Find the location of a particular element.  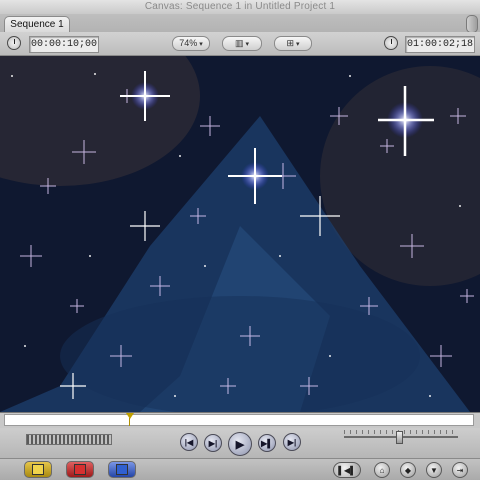

replace-edit-button is located at coordinates (122, 469).